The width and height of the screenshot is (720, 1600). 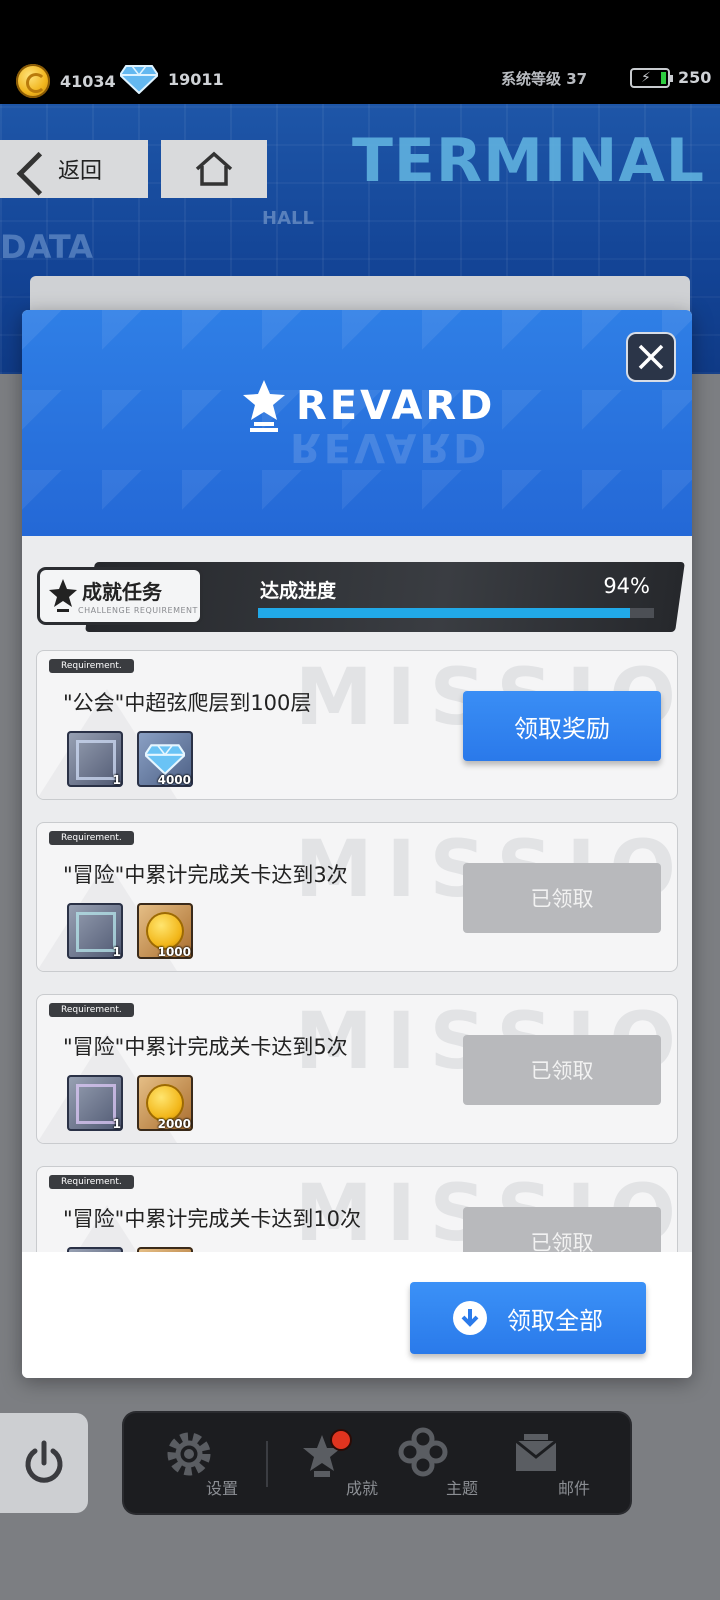 What do you see at coordinates (46, 247) in the screenshot?
I see `data-sign: DATA` at bounding box center [46, 247].